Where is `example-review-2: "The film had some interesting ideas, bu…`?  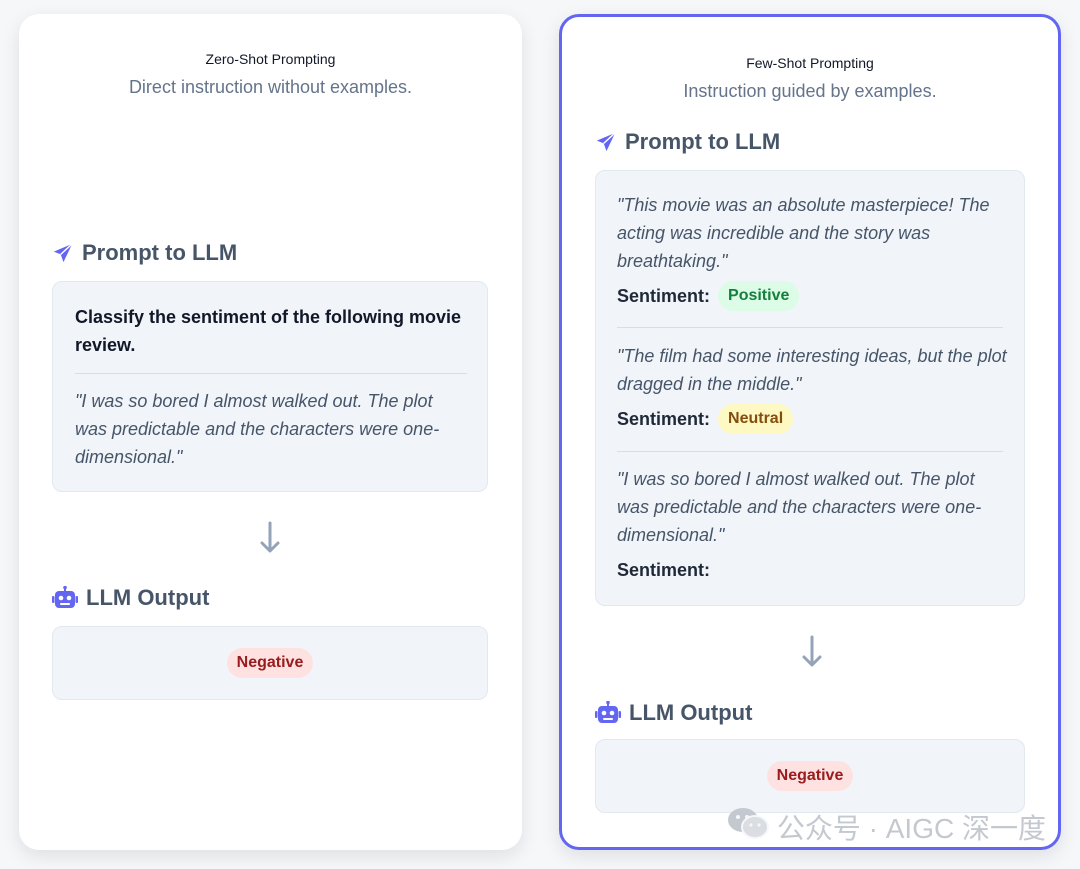 example-review-2: "The film had some interesting ideas, bu… is located at coordinates (812, 370).